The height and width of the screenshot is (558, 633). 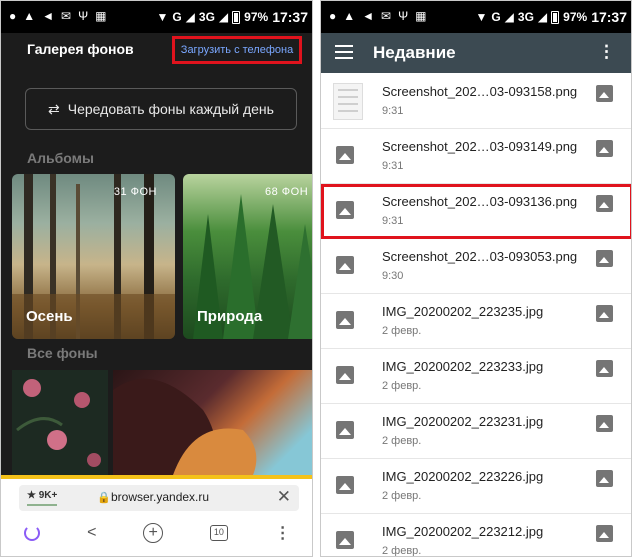 What do you see at coordinates (230, 316) in the screenshot?
I see `album-name: Природа` at bounding box center [230, 316].